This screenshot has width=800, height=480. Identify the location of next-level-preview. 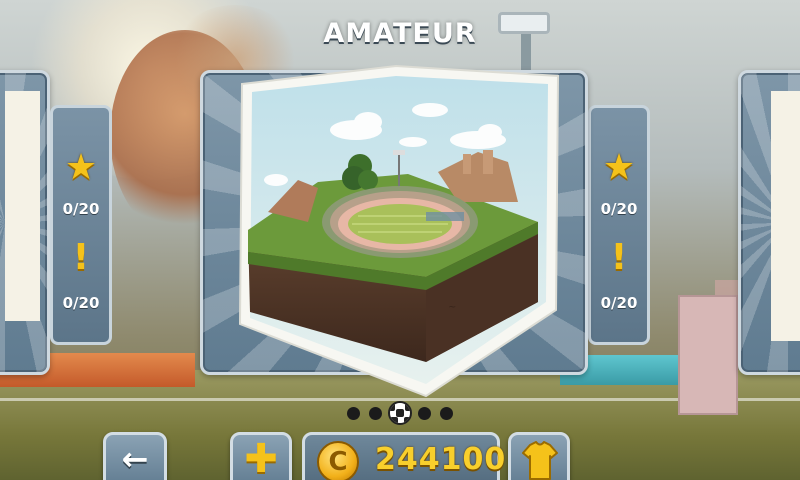
(785, 216).